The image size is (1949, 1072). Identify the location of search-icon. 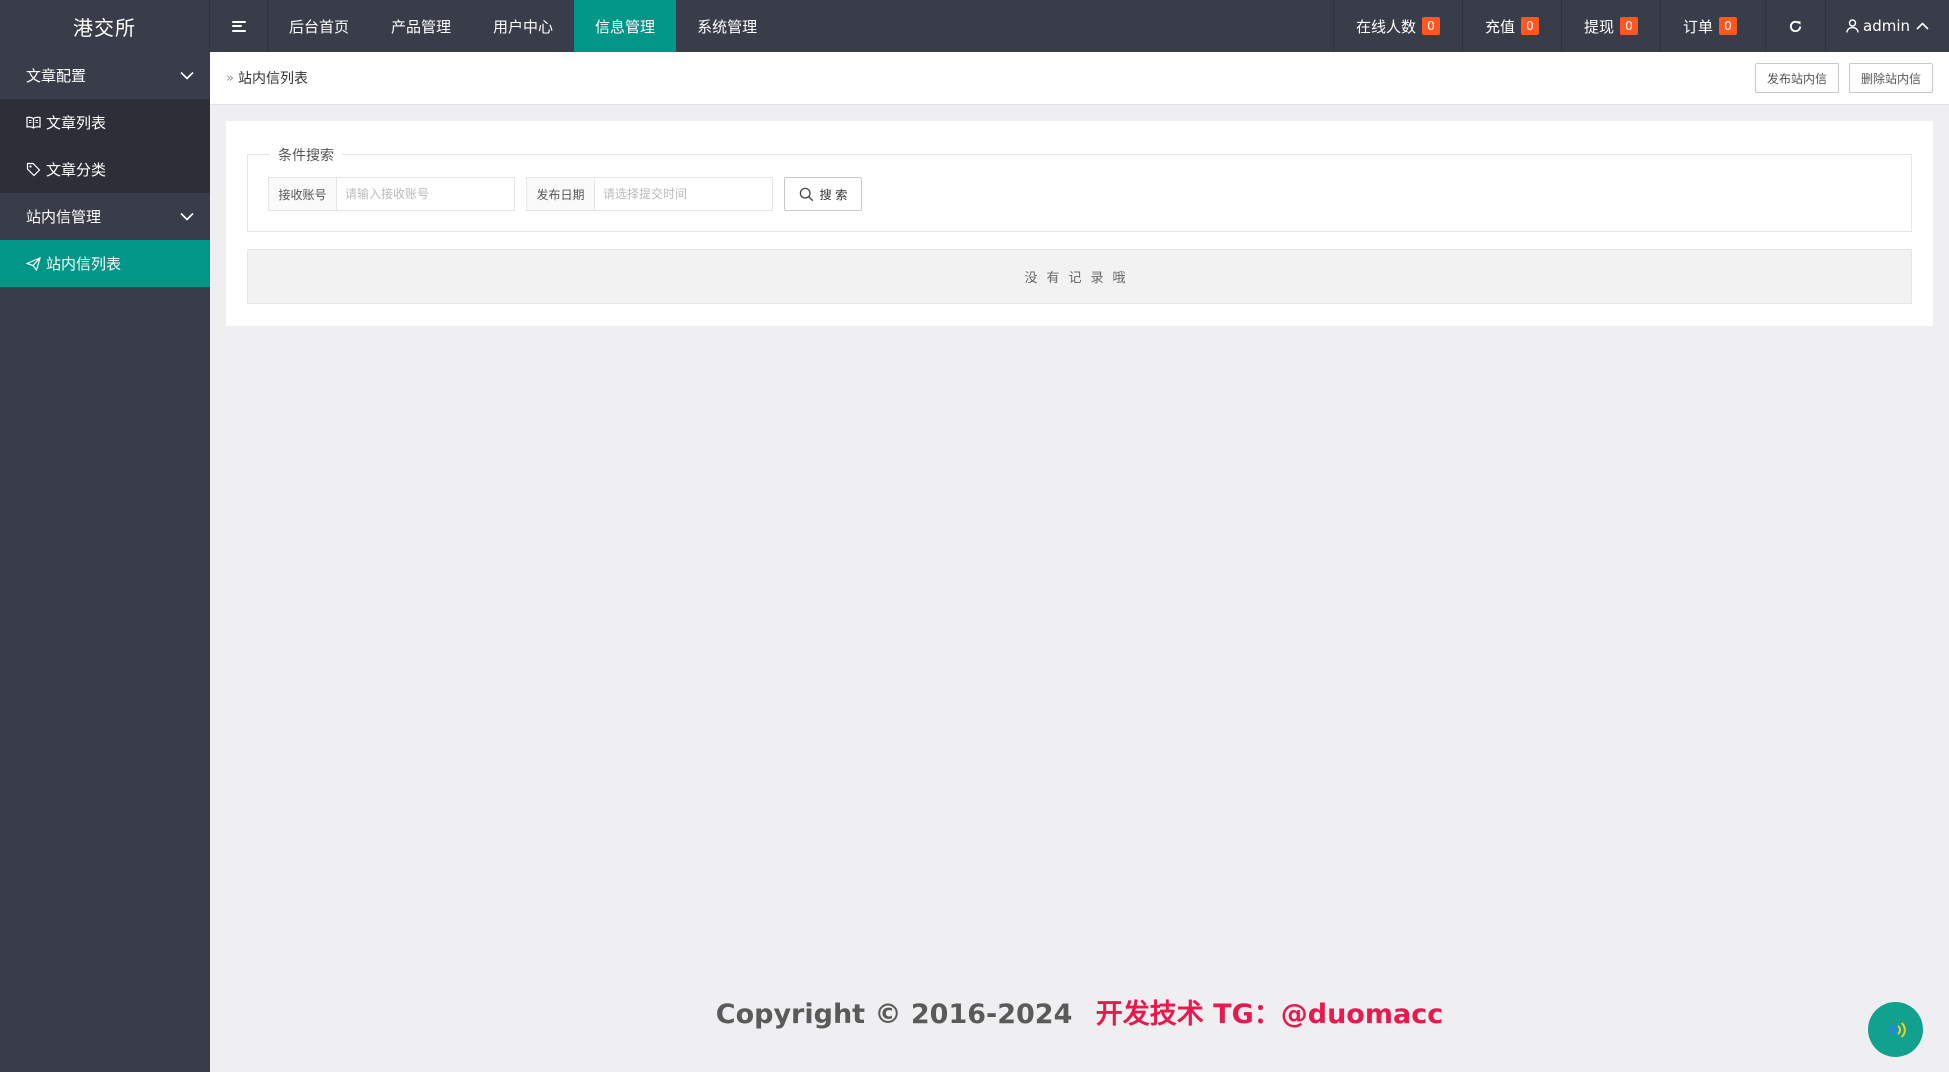
(806, 194).